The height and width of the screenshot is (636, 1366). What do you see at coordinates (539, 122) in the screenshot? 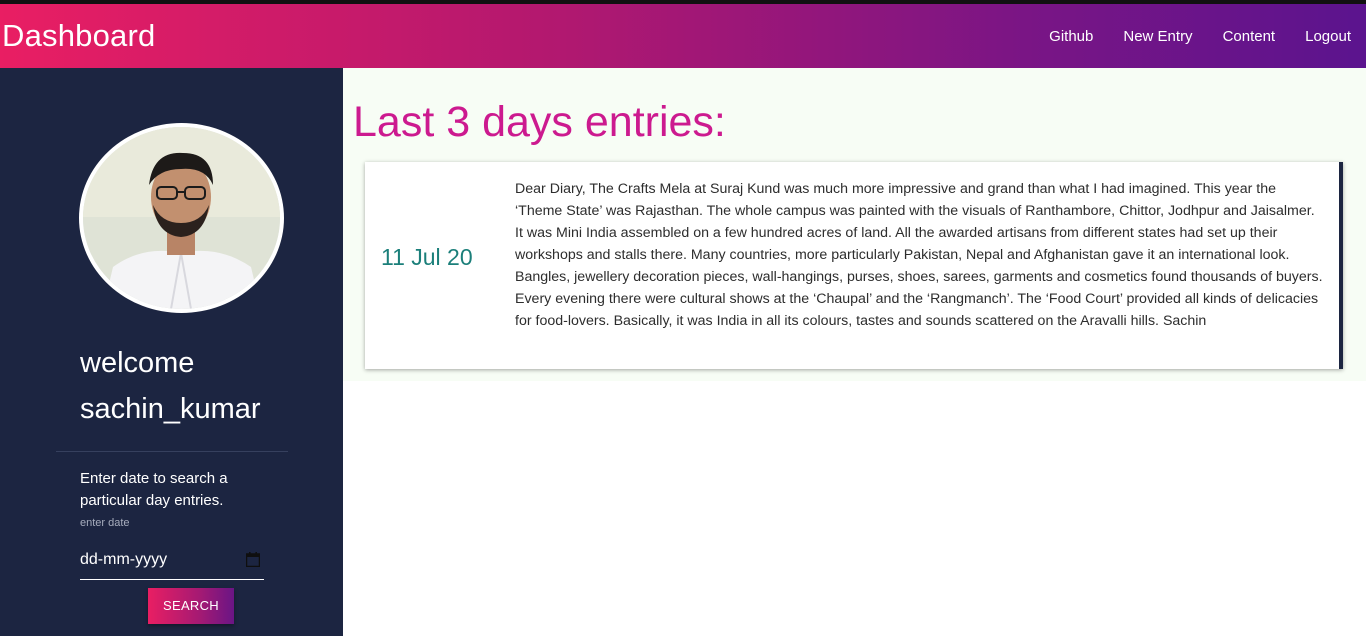
I see `page-title: Last 3 days entries:` at bounding box center [539, 122].